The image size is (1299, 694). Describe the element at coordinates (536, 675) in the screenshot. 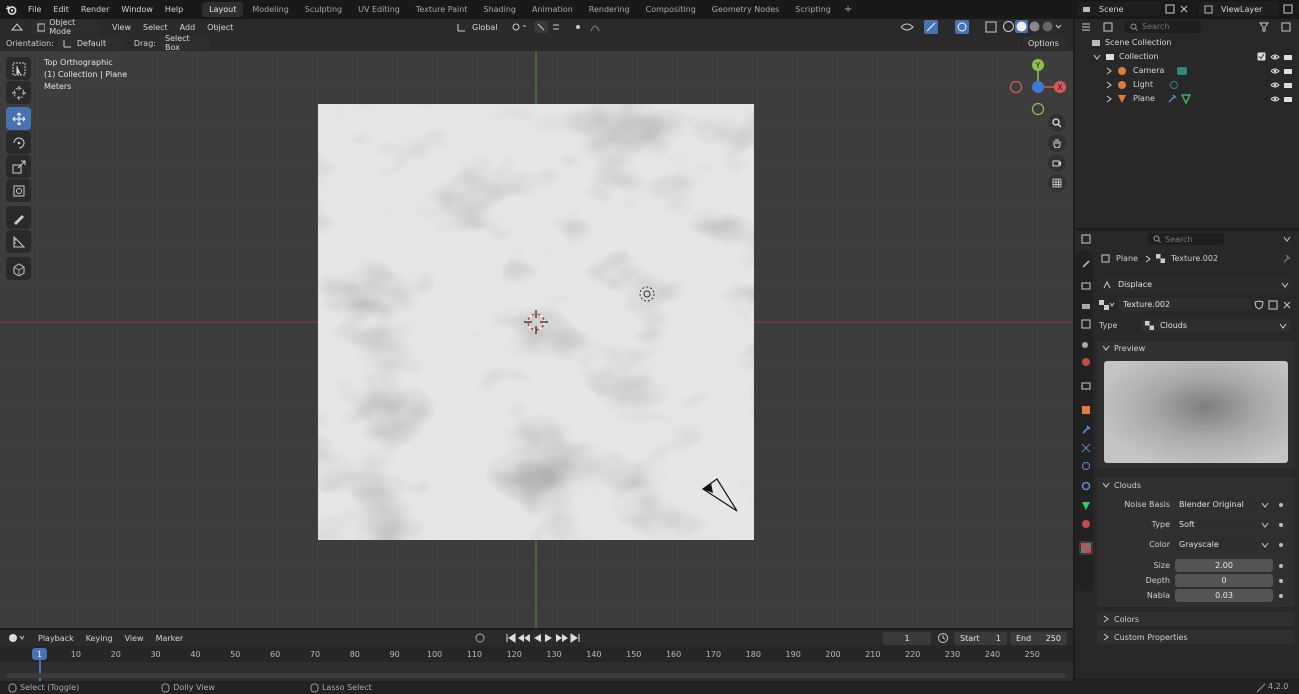

I see `timeline-scrollbar` at that location.